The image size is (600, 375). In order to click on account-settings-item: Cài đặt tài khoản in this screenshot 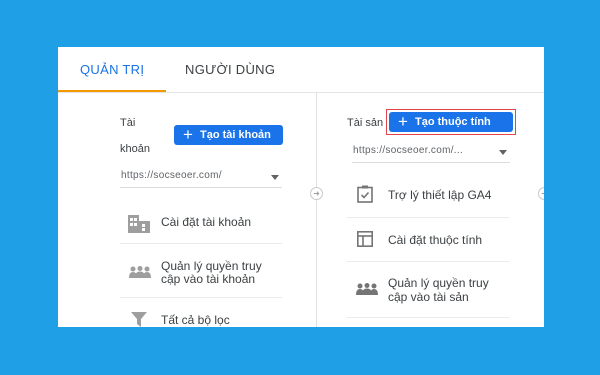, I will do `click(206, 222)`.